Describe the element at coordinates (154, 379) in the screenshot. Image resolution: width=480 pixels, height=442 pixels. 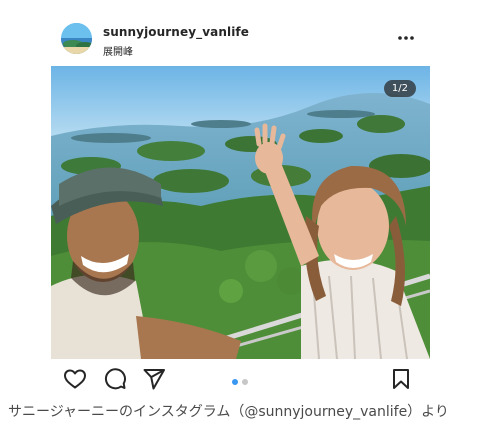
I see `share-icon` at that location.